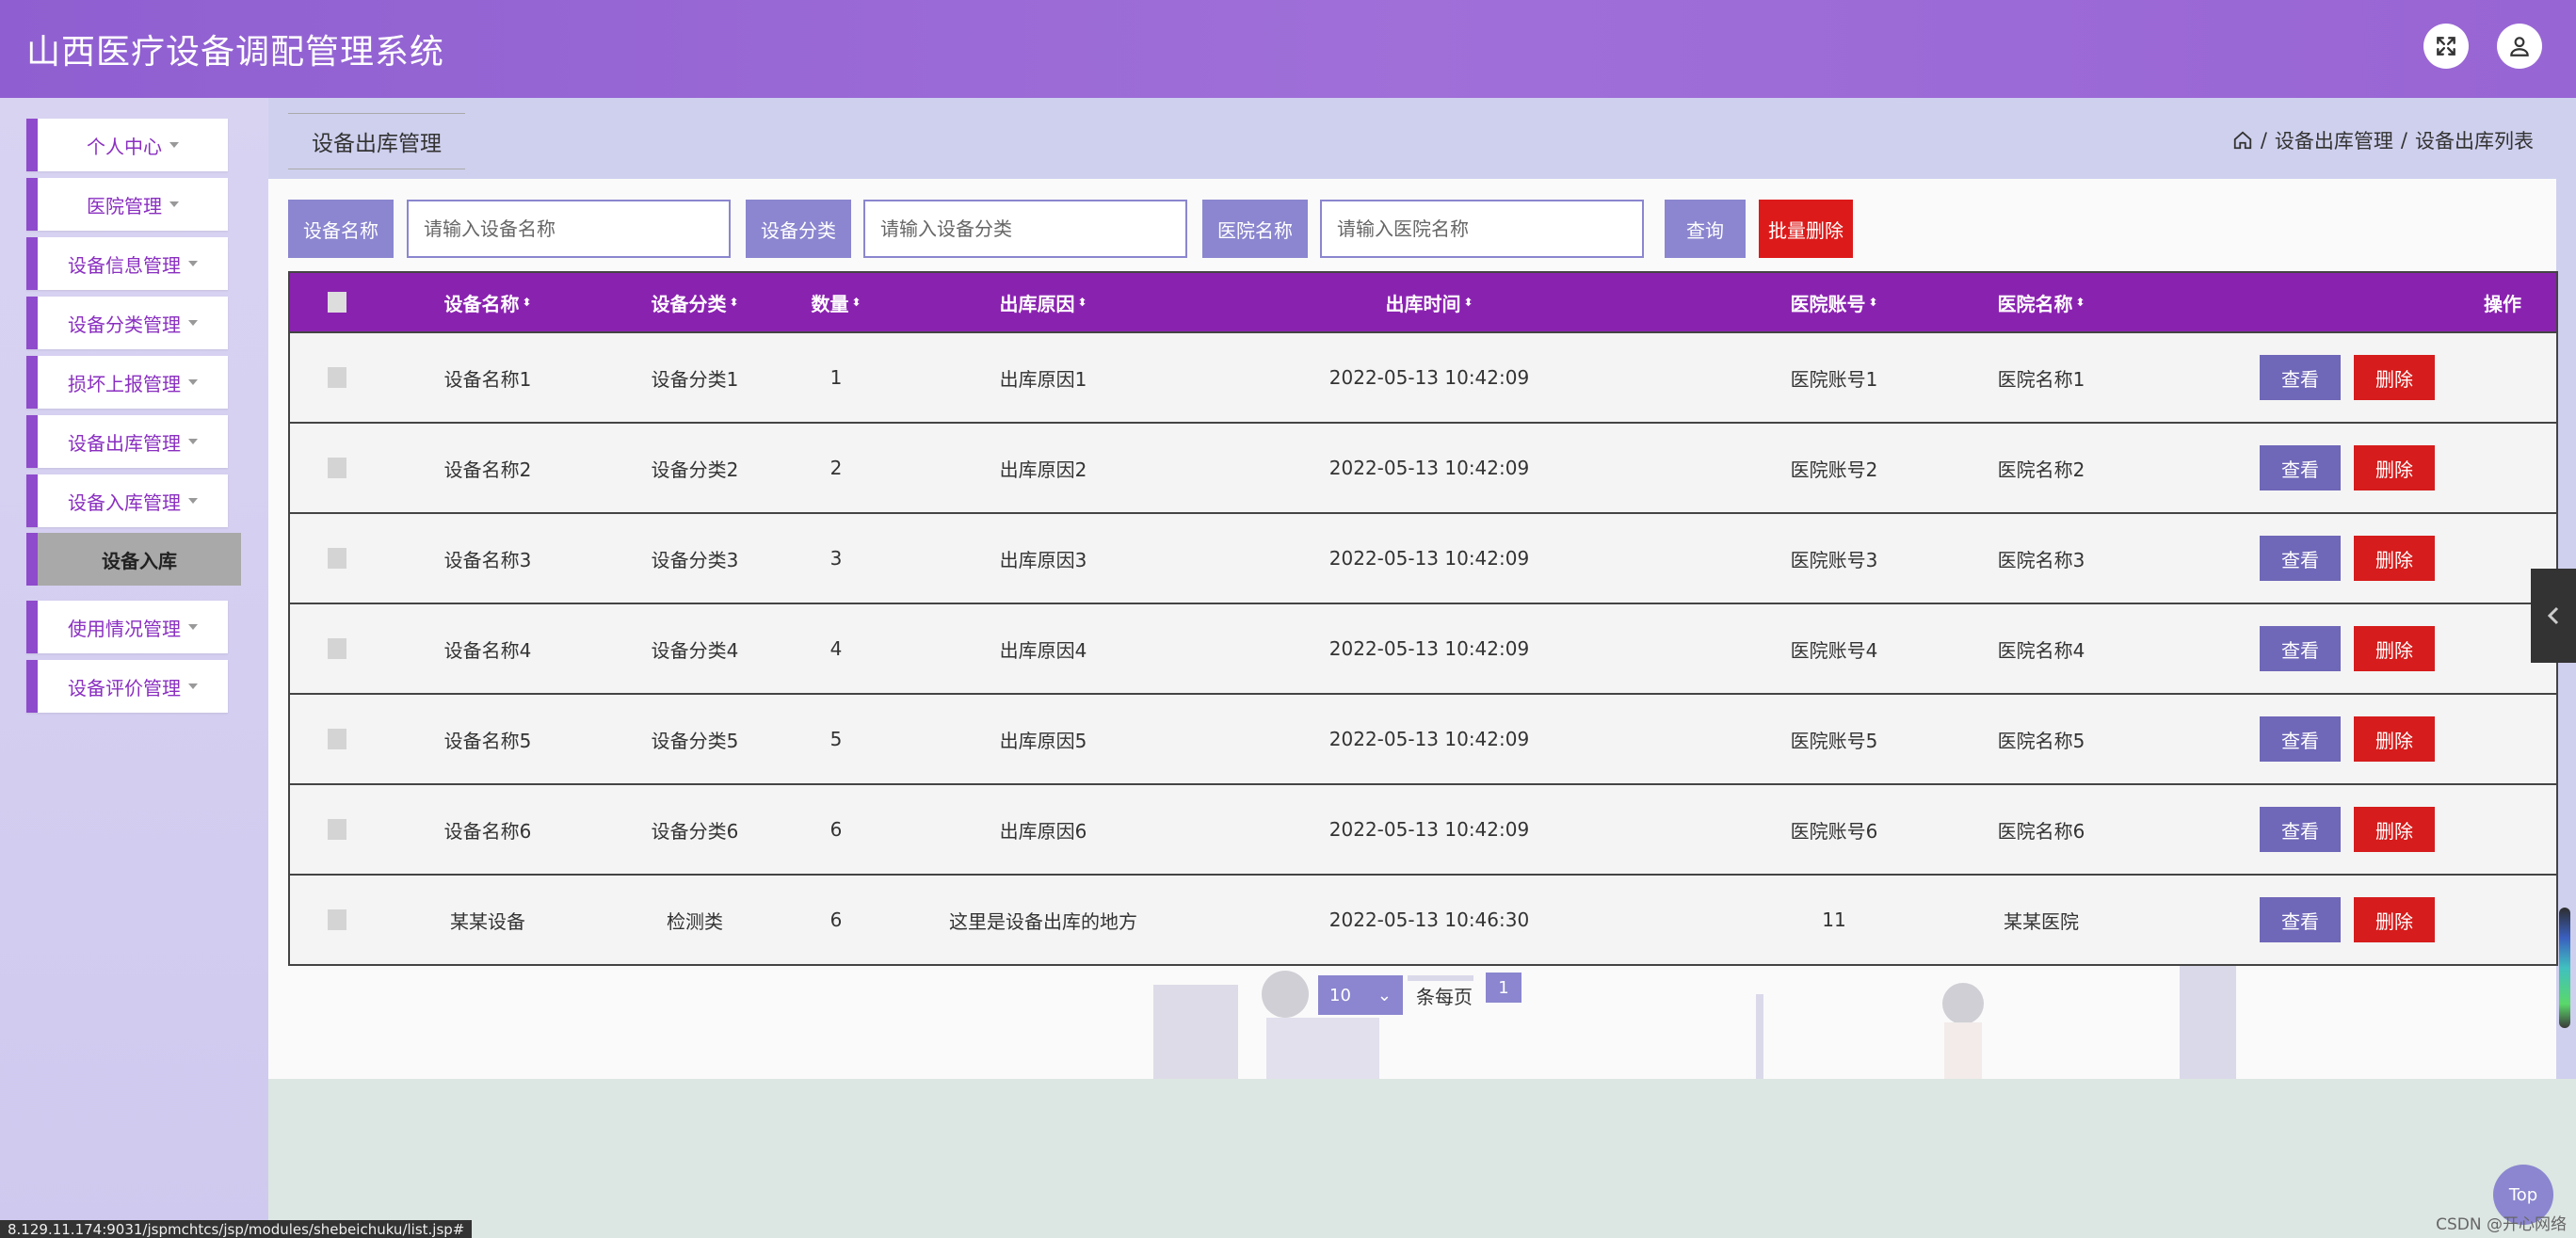  I want to click on page-size-select: 10 ⌄, so click(1360, 995).